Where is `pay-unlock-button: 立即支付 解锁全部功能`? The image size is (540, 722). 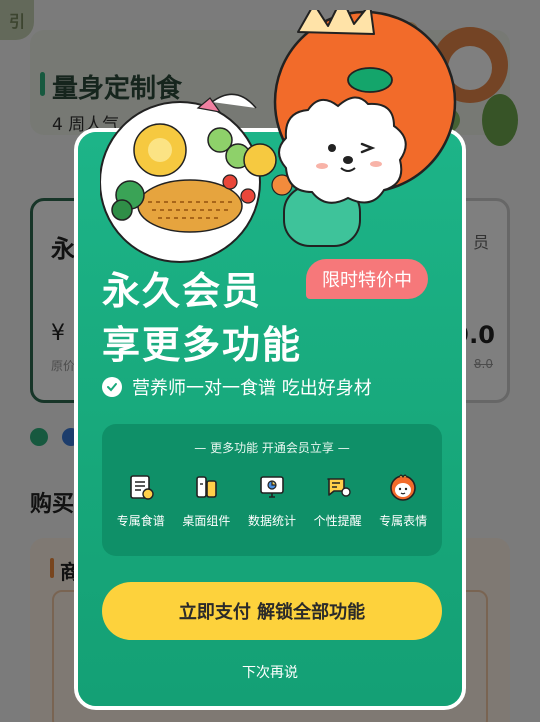 pay-unlock-button: 立即支付 解锁全部功能 is located at coordinates (272, 611).